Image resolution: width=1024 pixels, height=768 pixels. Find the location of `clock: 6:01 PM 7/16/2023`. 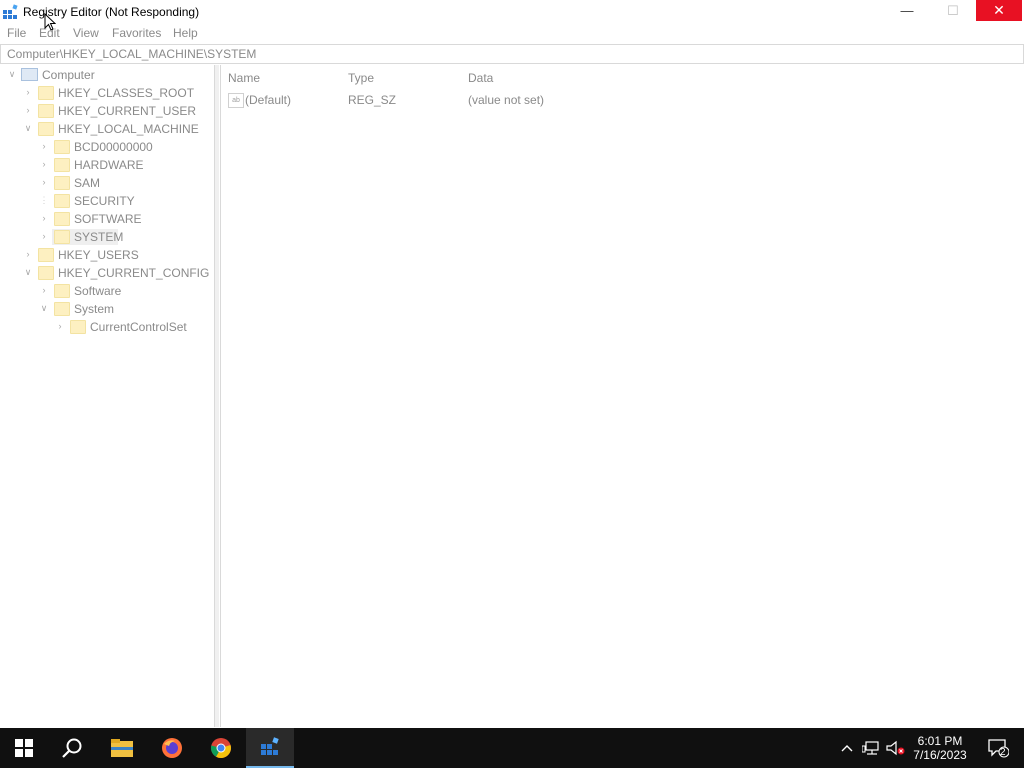

clock: 6:01 PM 7/16/2023 is located at coordinates (940, 748).